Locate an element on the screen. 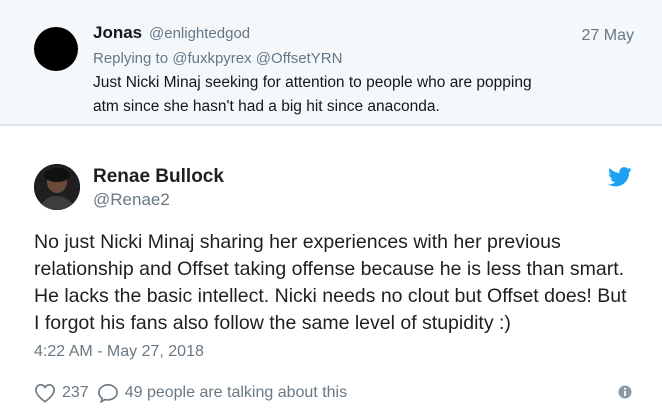 Image resolution: width=662 pixels, height=418 pixels. info-icon is located at coordinates (625, 392).